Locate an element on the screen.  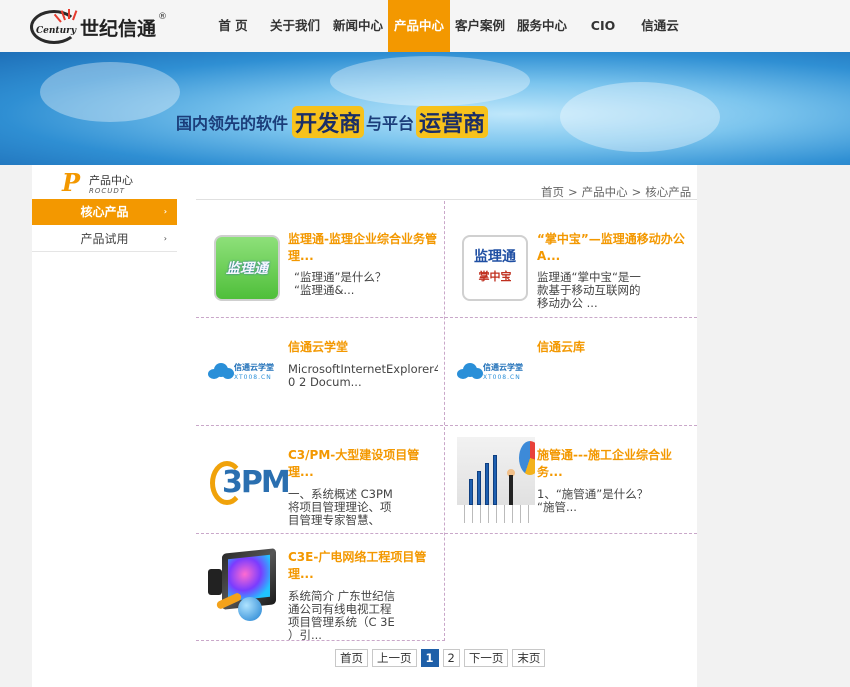
slogan-part-3: 与平台 is located at coordinates (390, 123).